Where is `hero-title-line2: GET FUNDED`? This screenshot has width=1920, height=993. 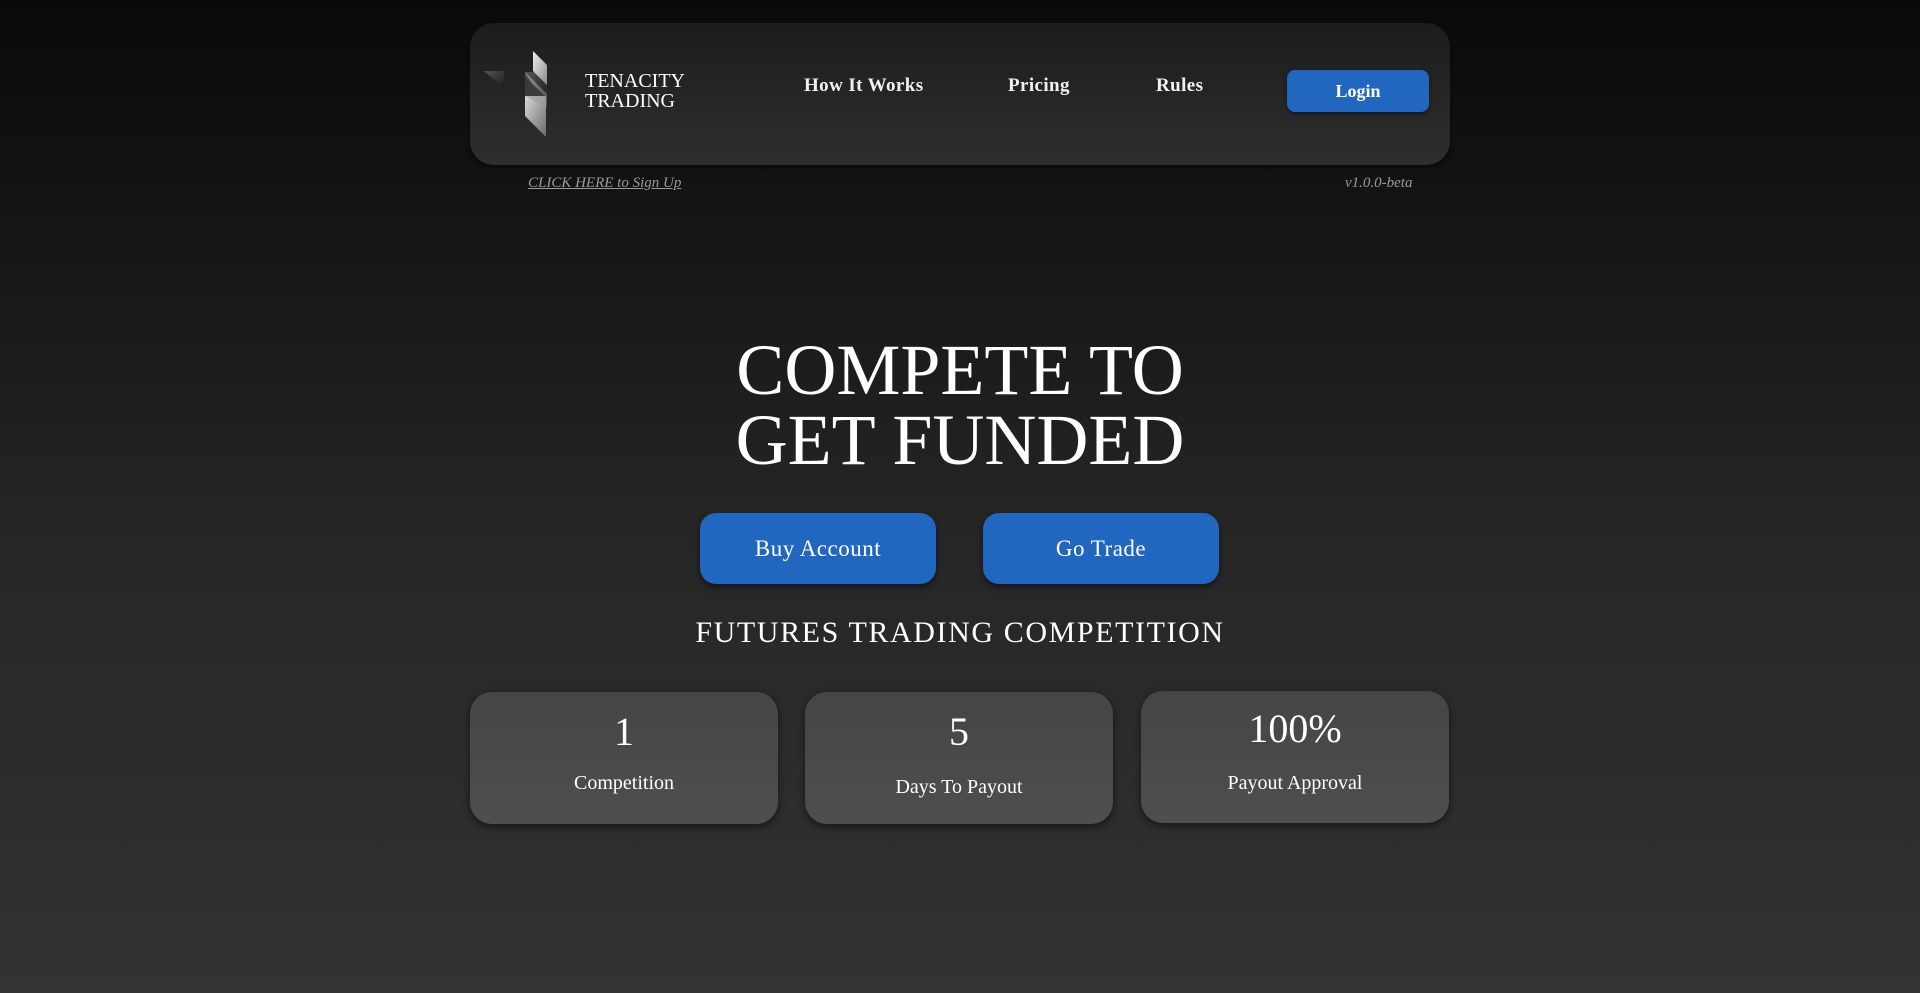 hero-title-line2: GET FUNDED is located at coordinates (960, 440).